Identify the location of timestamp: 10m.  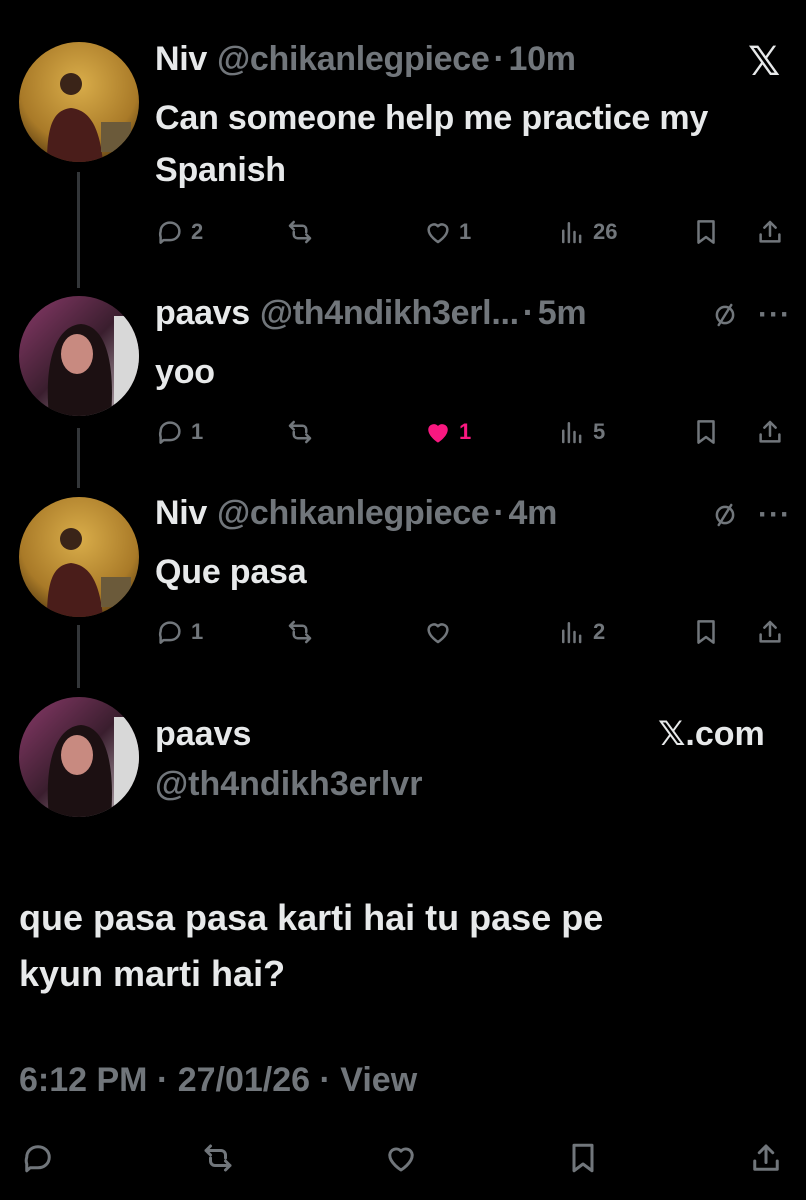
(541, 59).